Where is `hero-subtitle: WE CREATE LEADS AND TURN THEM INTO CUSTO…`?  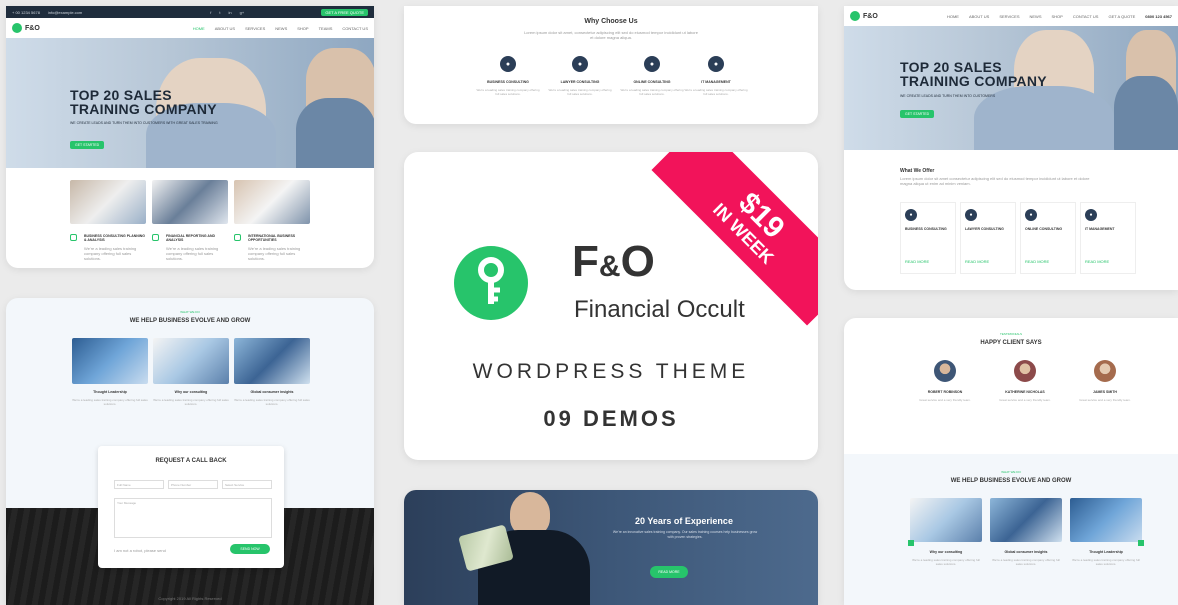
hero-subtitle: WE CREATE LEADS AND TURN THEM INTO CUSTO… is located at coordinates (144, 123).